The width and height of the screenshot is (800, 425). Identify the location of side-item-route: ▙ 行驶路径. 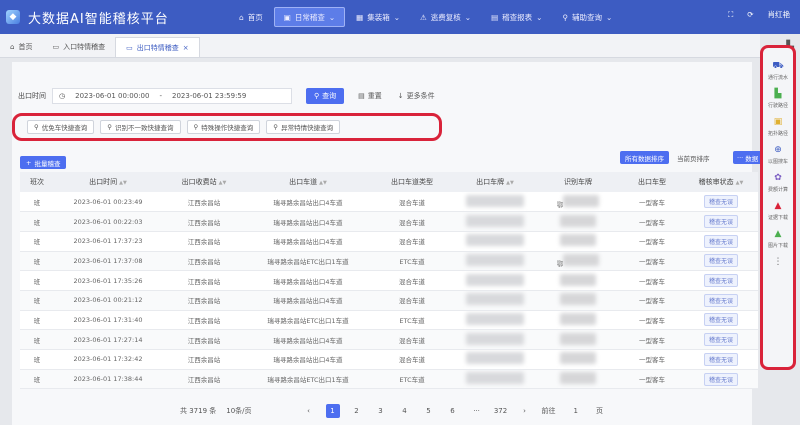
(778, 98).